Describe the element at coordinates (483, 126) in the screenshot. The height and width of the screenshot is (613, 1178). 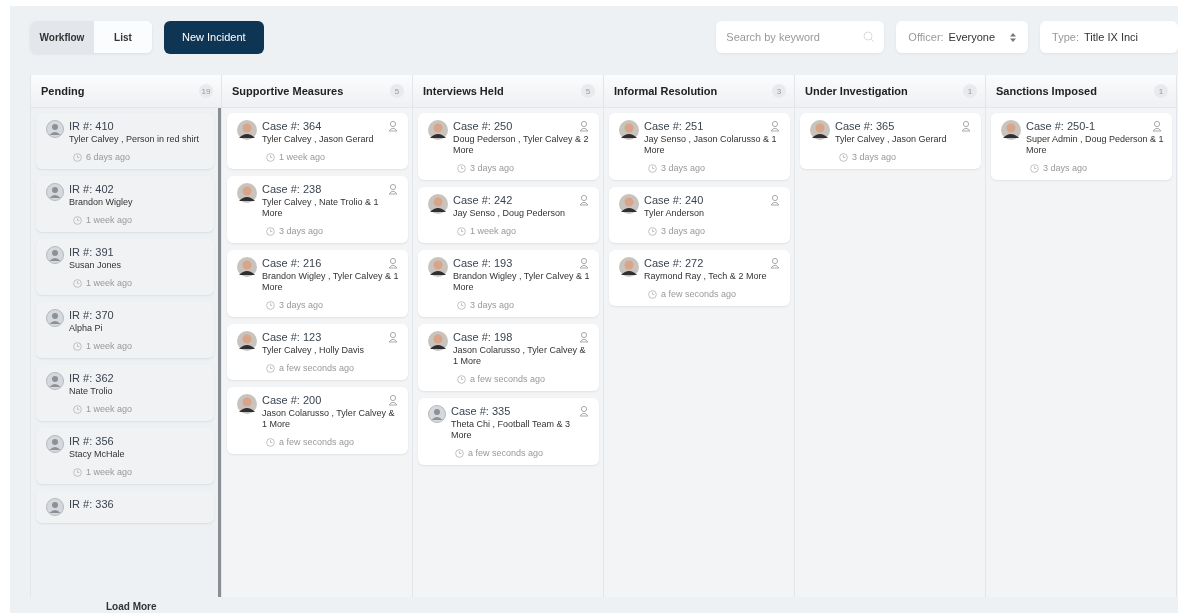
I see `case-number: Case #: 250` at that location.